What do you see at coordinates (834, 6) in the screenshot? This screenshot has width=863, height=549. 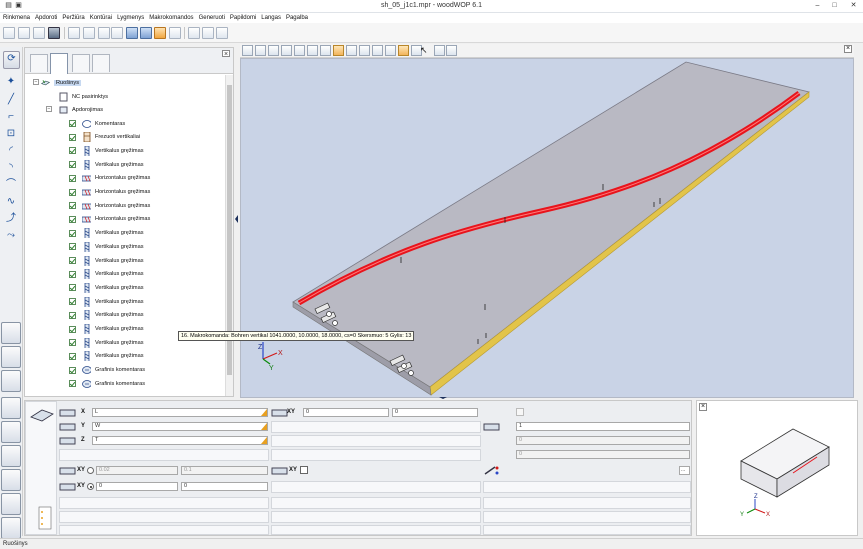 I see `maximize-button: □` at bounding box center [834, 6].